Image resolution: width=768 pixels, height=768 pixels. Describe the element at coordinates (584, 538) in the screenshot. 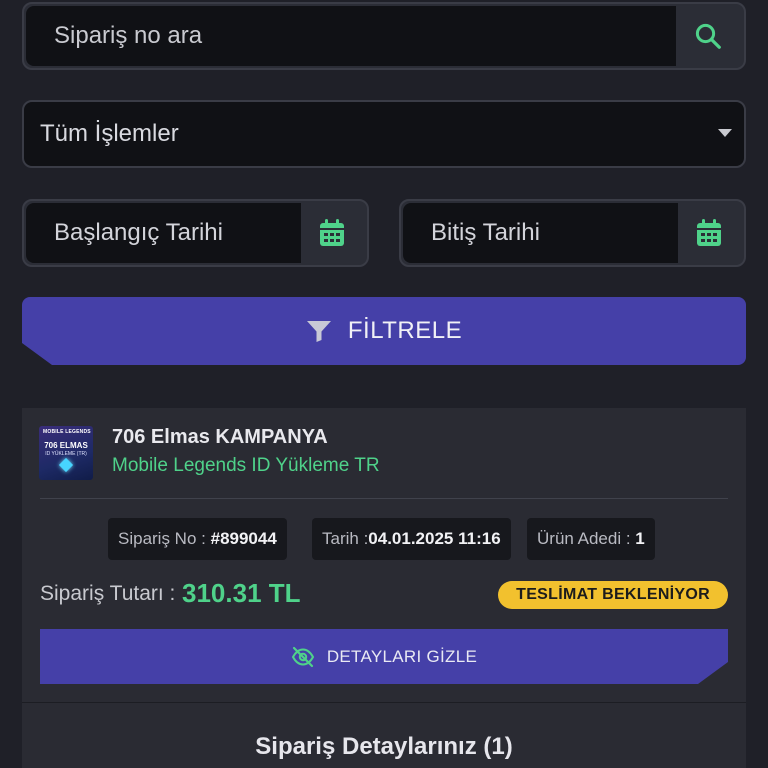

I see `quantity-label: Ürün Adedi :` at that location.